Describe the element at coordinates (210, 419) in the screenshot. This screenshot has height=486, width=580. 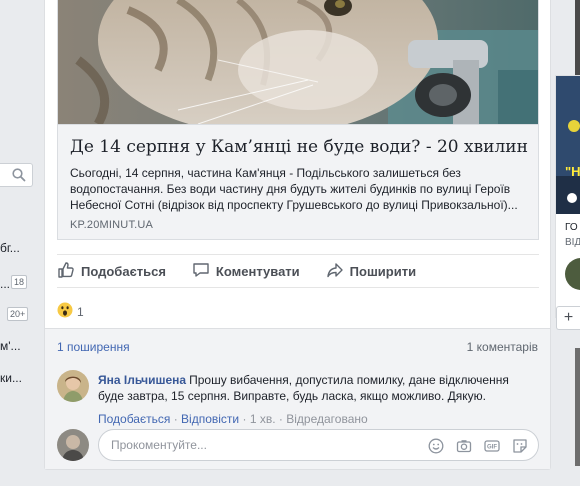
I see `comment-reply-link: Відповісти` at that location.